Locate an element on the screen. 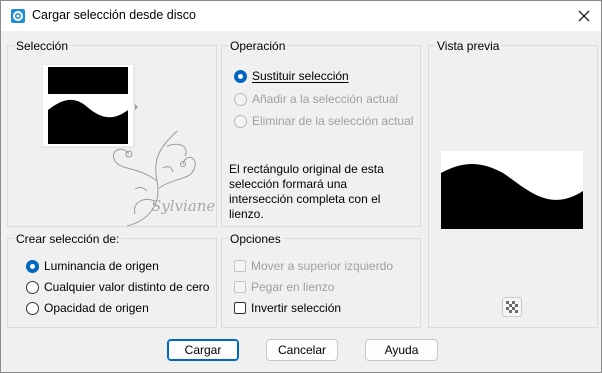  checkbox-mover-superior-izquierdo: Mover a superior izquierdo is located at coordinates (313, 266).